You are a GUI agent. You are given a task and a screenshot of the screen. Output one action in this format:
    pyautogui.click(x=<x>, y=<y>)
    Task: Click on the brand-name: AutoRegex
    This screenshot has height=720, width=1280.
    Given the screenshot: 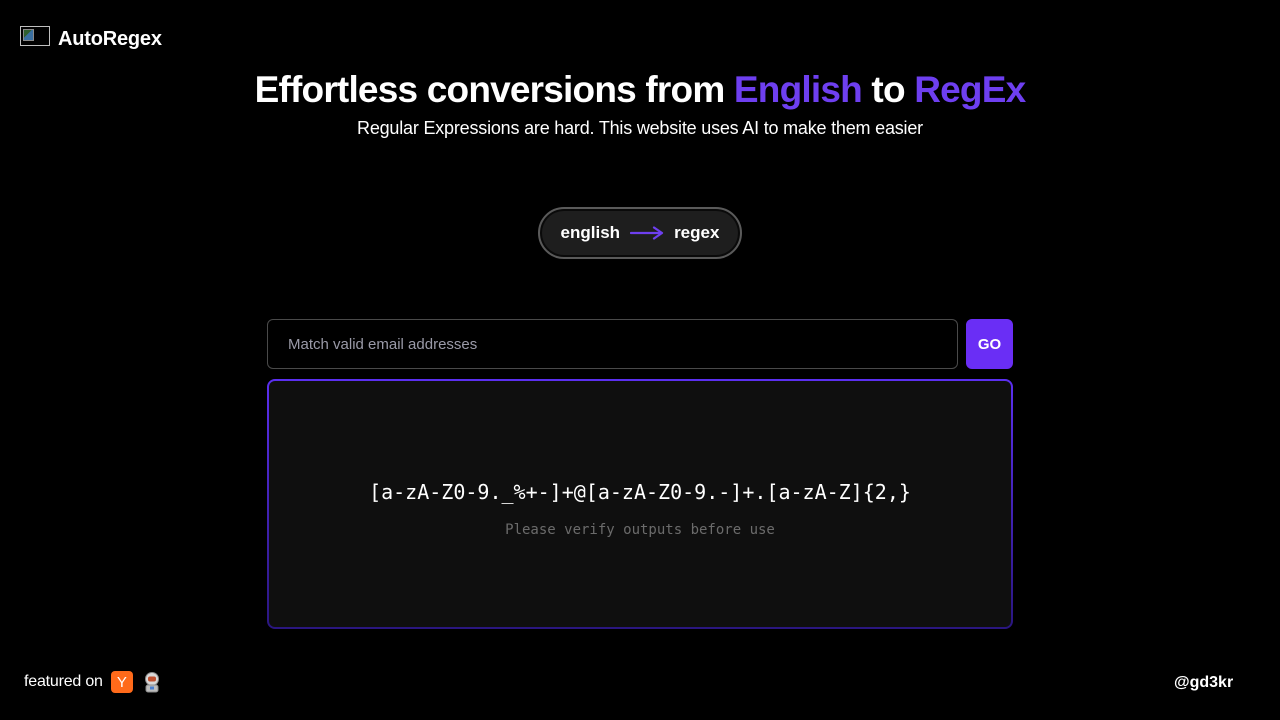 What is the action you would take?
    pyautogui.click(x=110, y=39)
    